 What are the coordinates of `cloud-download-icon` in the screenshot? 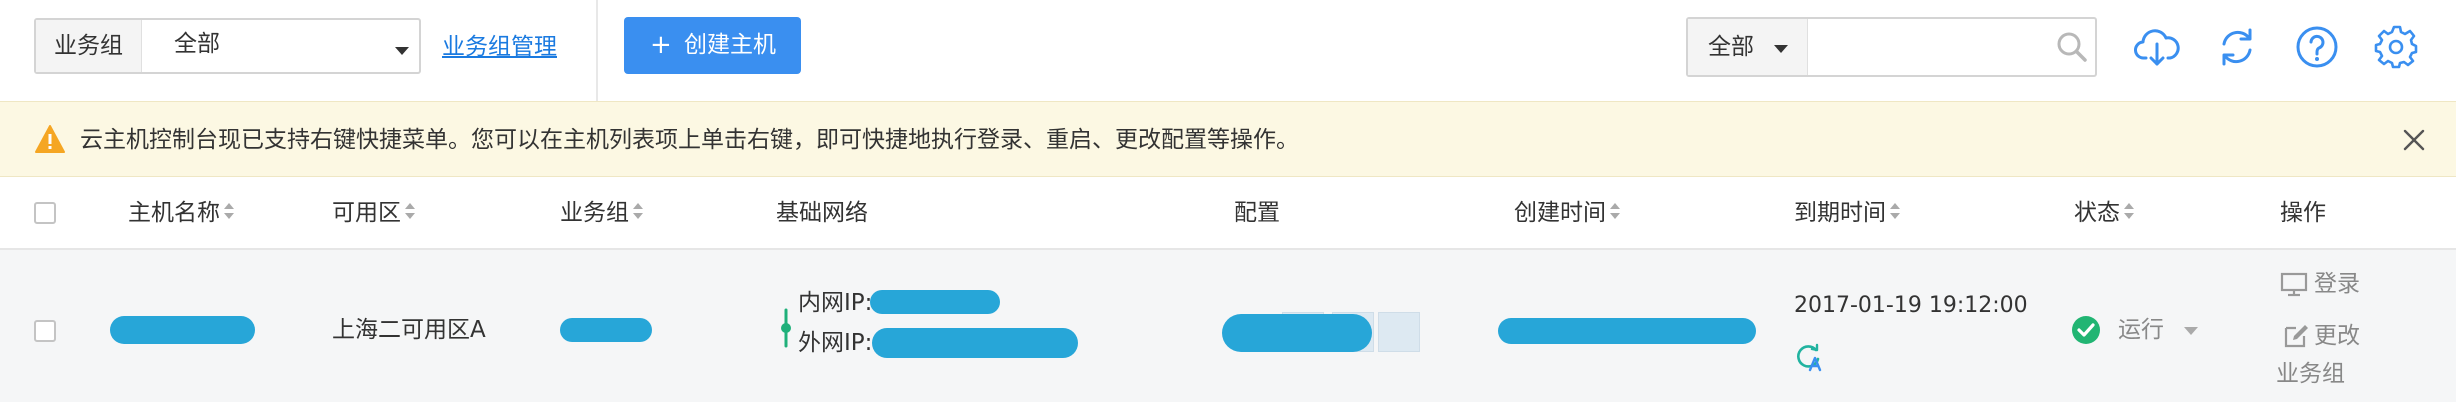 It's located at (2157, 47).